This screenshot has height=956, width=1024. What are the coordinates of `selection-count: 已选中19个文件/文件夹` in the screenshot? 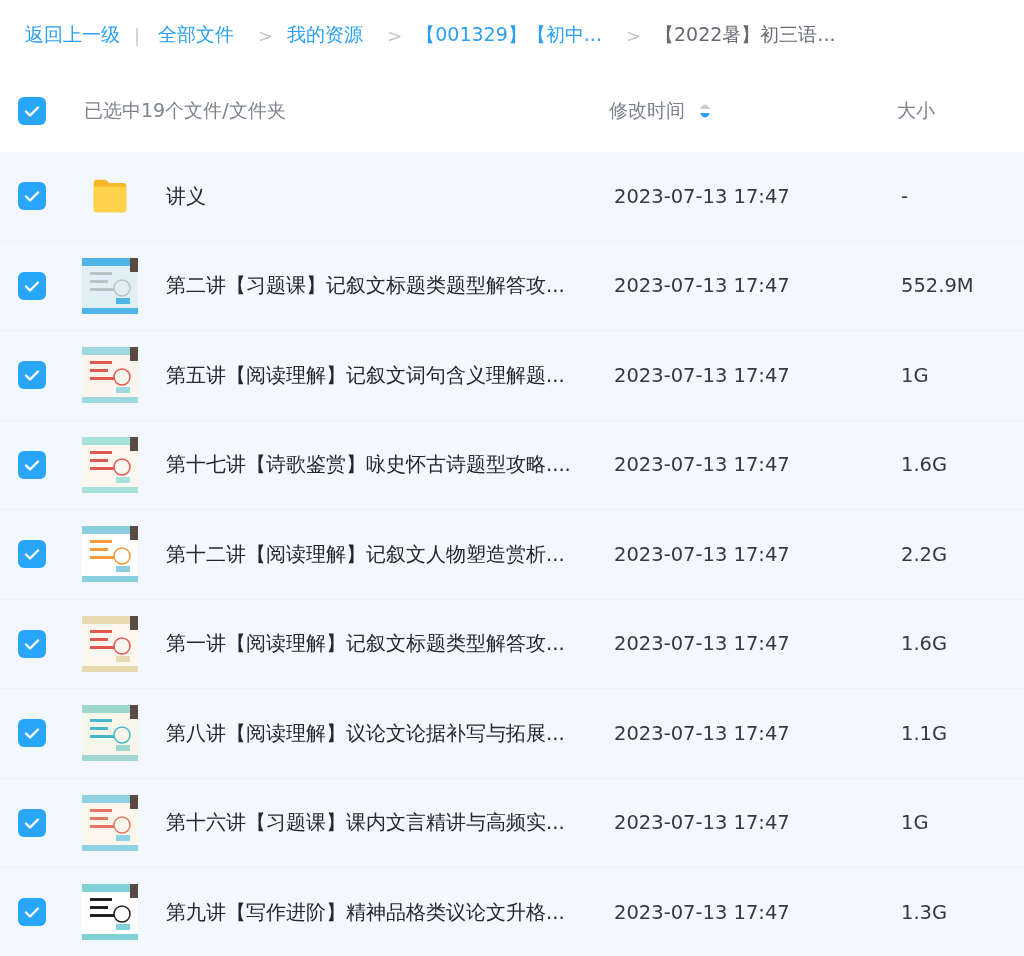 It's located at (185, 110).